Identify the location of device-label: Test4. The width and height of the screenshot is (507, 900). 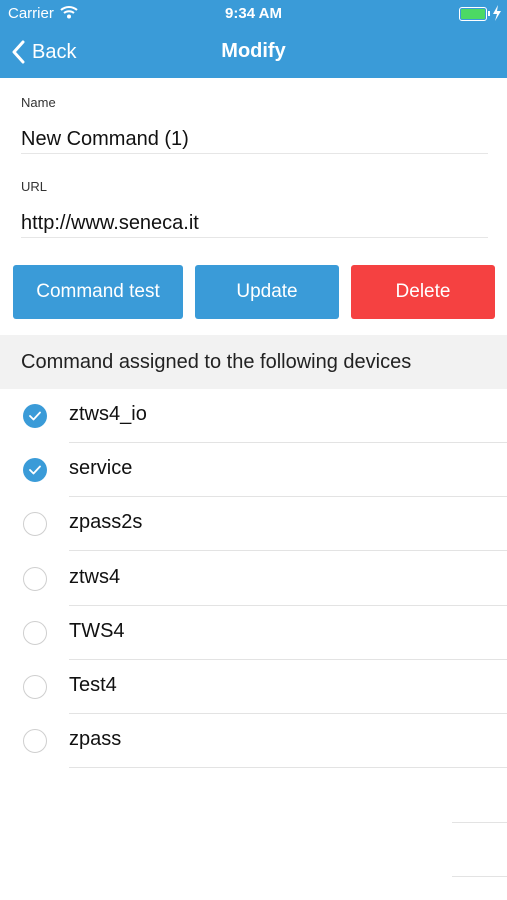
(93, 685).